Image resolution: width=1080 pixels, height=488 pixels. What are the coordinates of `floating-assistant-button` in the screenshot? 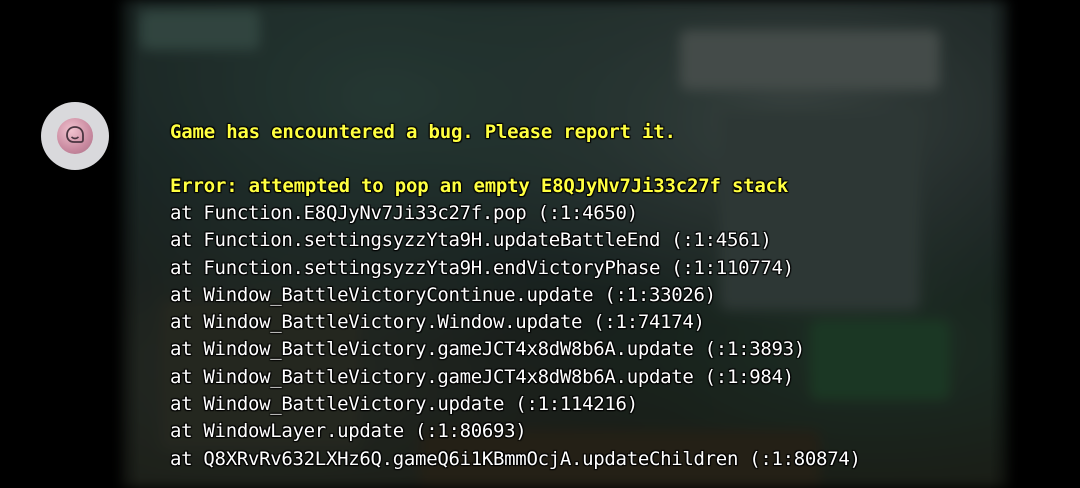 It's located at (75, 136).